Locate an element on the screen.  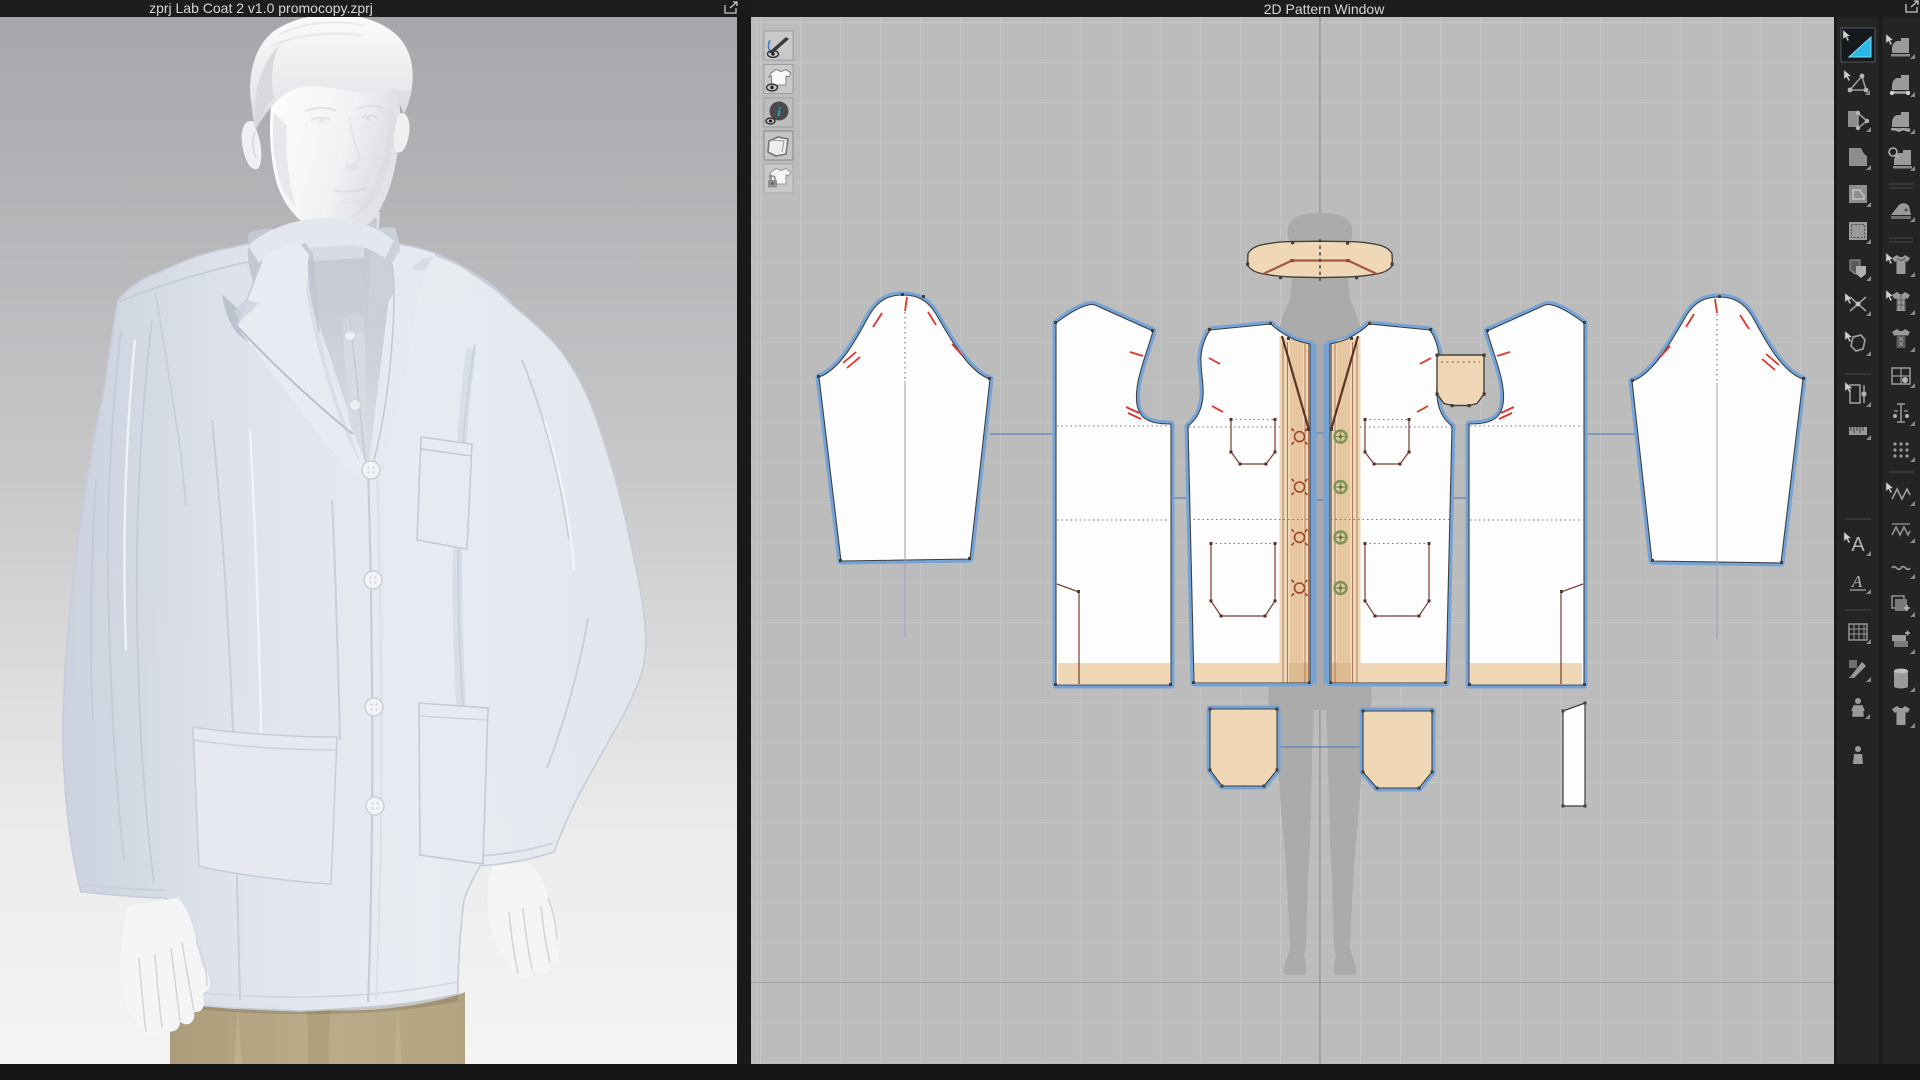
svg-text: i is located at coordinates (779, 111).